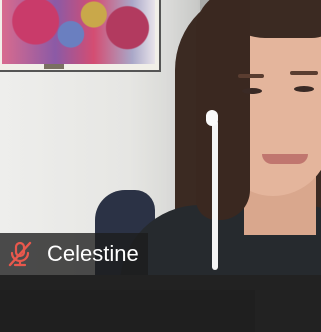 The height and width of the screenshot is (332, 321). Describe the element at coordinates (223, 110) in the screenshot. I see `video-participant-hair-front` at that location.